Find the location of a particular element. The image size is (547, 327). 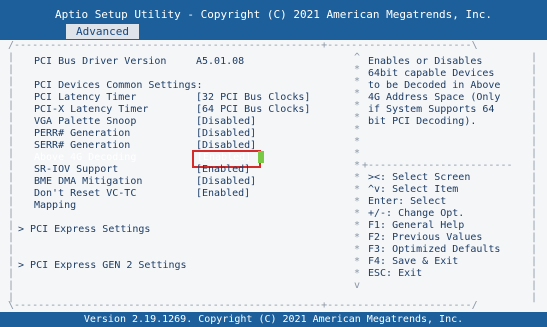

key-select-item: ^v: Select Item is located at coordinates (413, 189).